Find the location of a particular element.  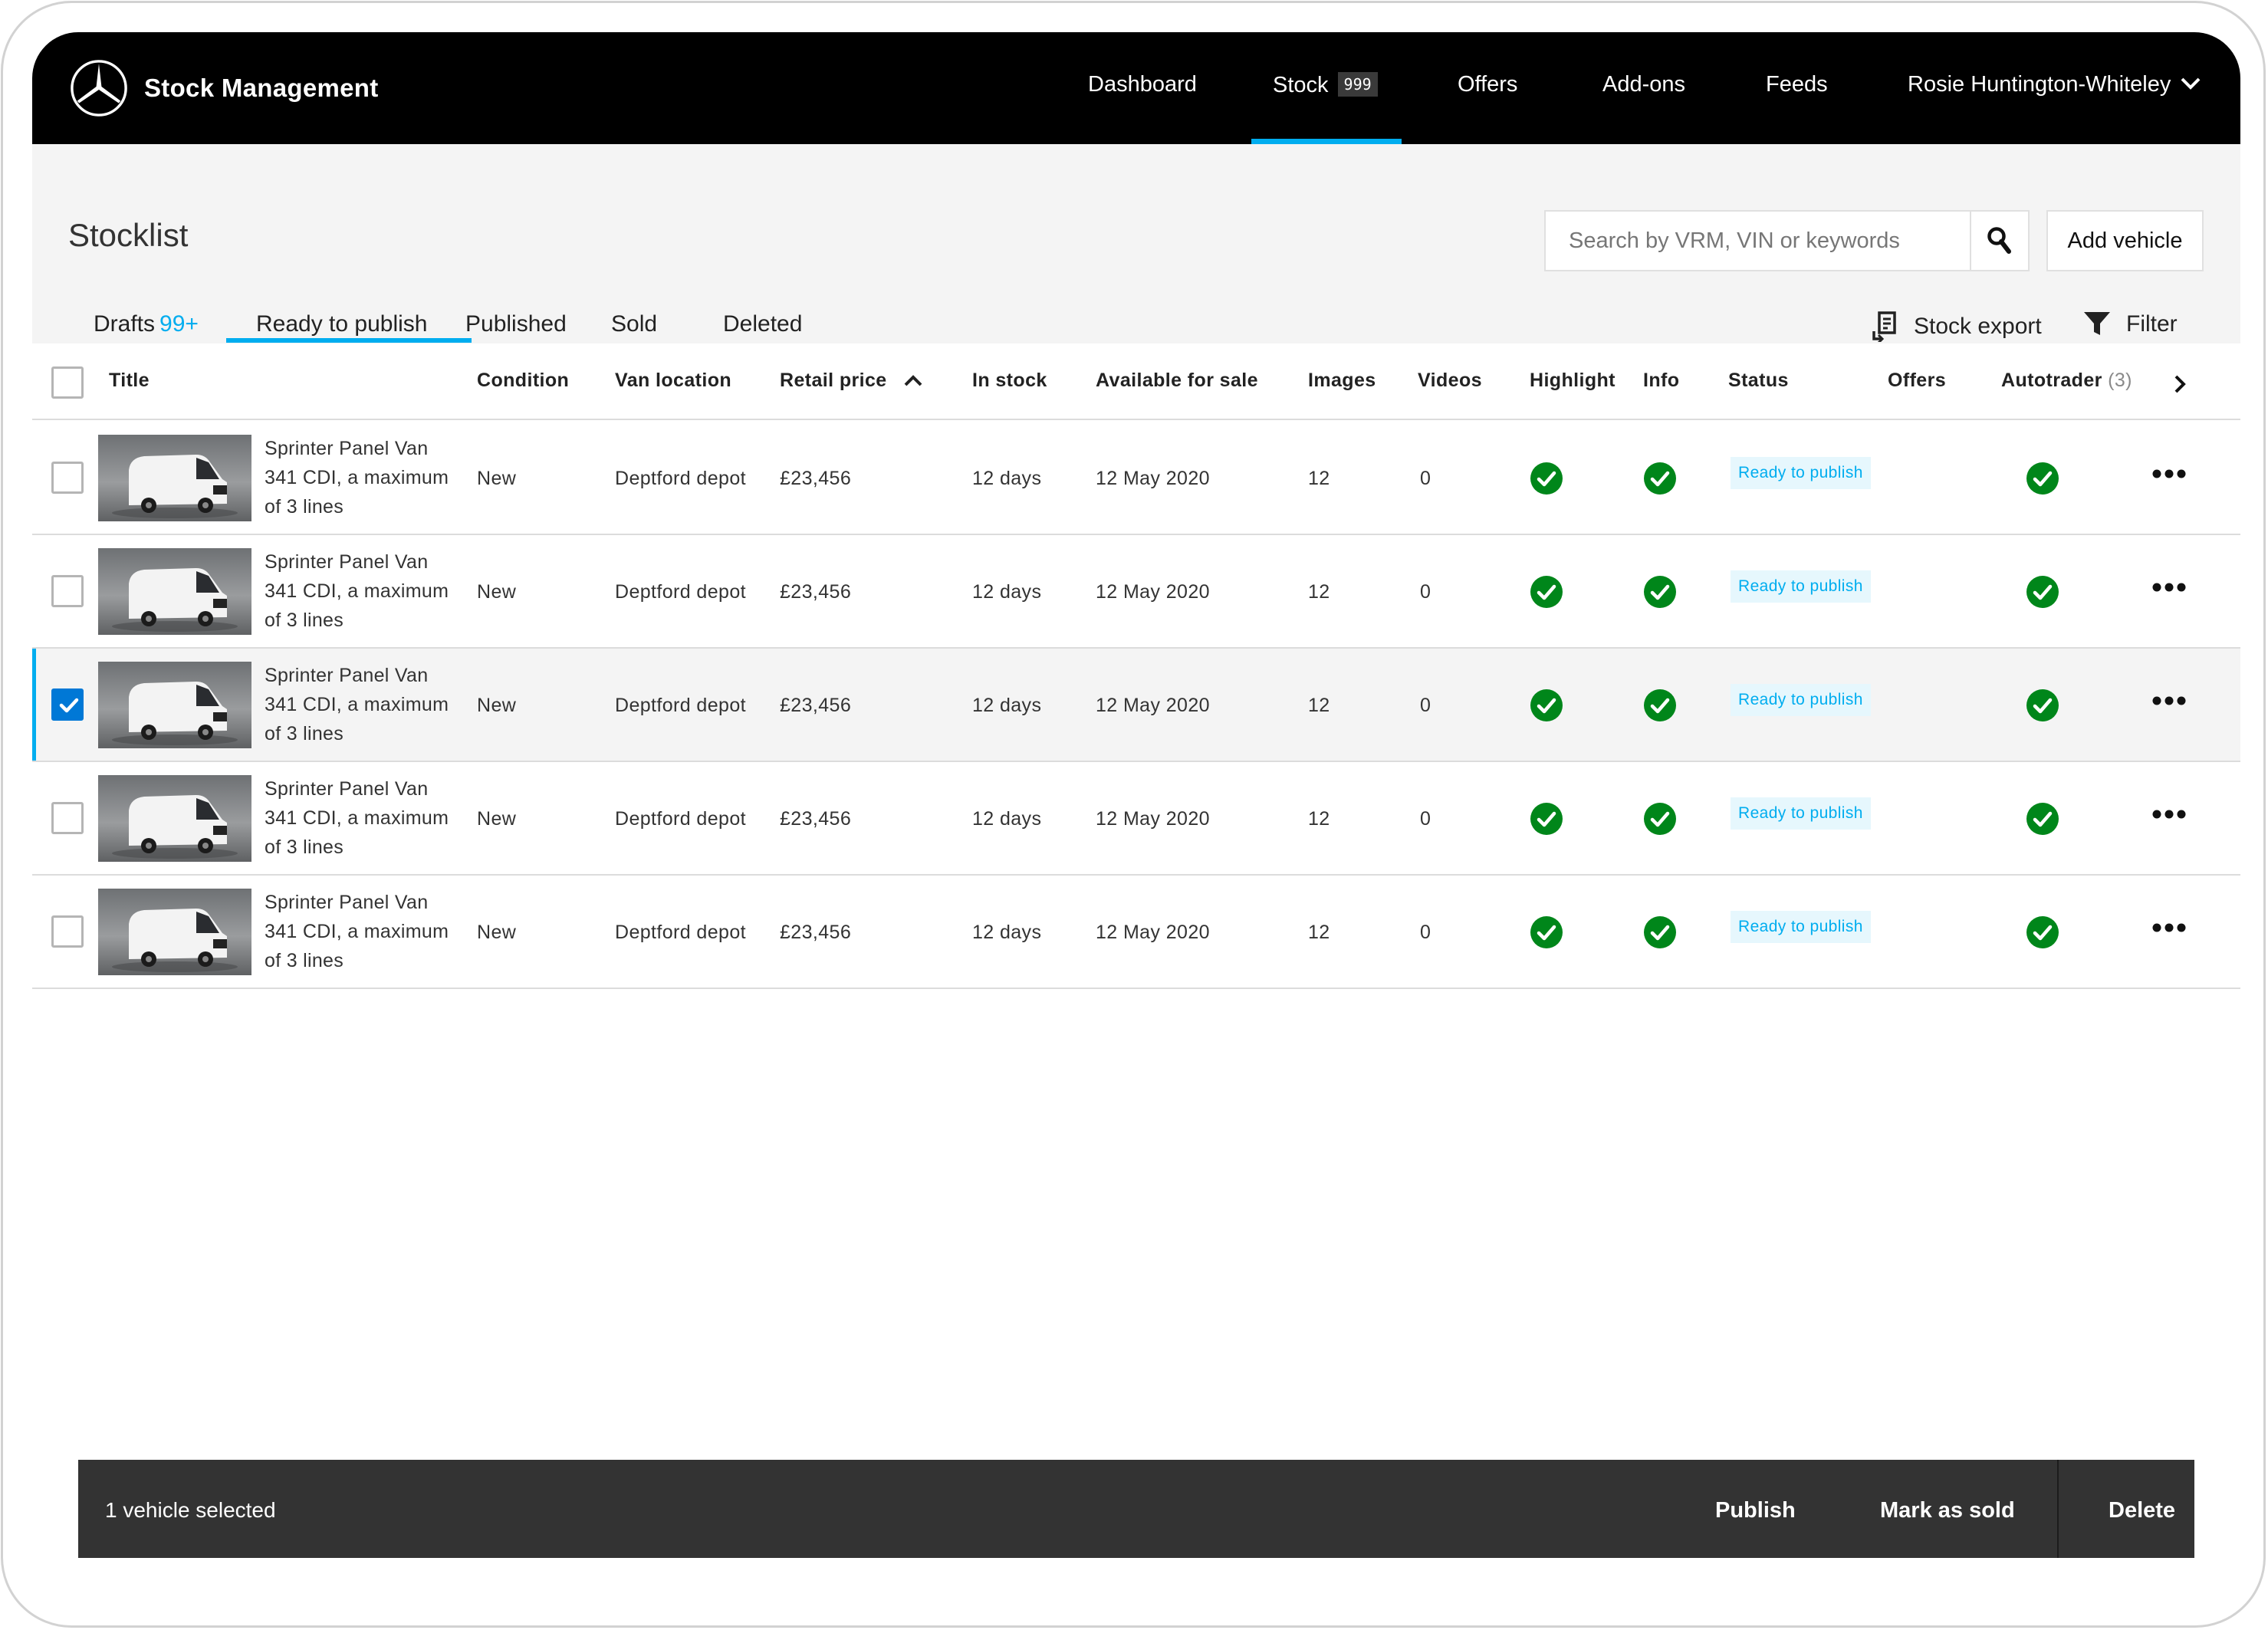

column-title: Title is located at coordinates (129, 381).